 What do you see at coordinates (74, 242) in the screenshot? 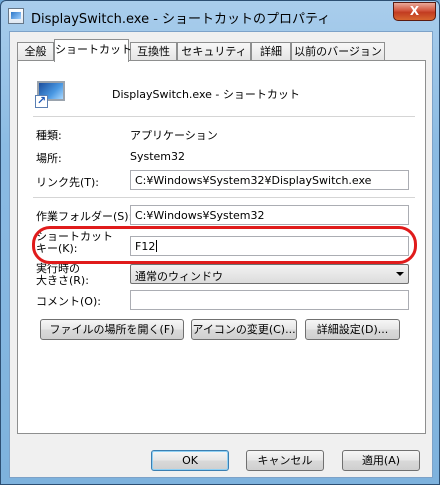
I see `hotkey-label: ショートカット キー(K):` at bounding box center [74, 242].